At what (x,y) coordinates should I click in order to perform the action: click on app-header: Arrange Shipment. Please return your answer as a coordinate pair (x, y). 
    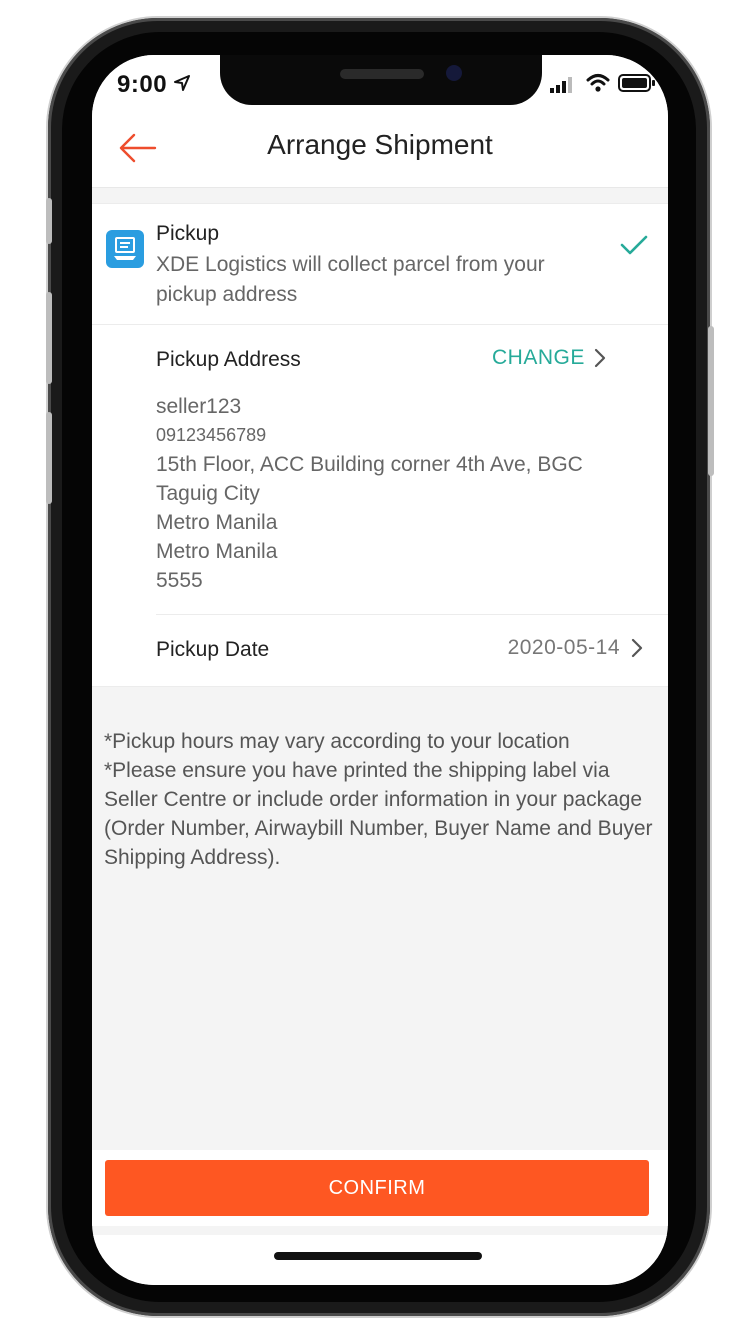
    Looking at the image, I should click on (380, 149).